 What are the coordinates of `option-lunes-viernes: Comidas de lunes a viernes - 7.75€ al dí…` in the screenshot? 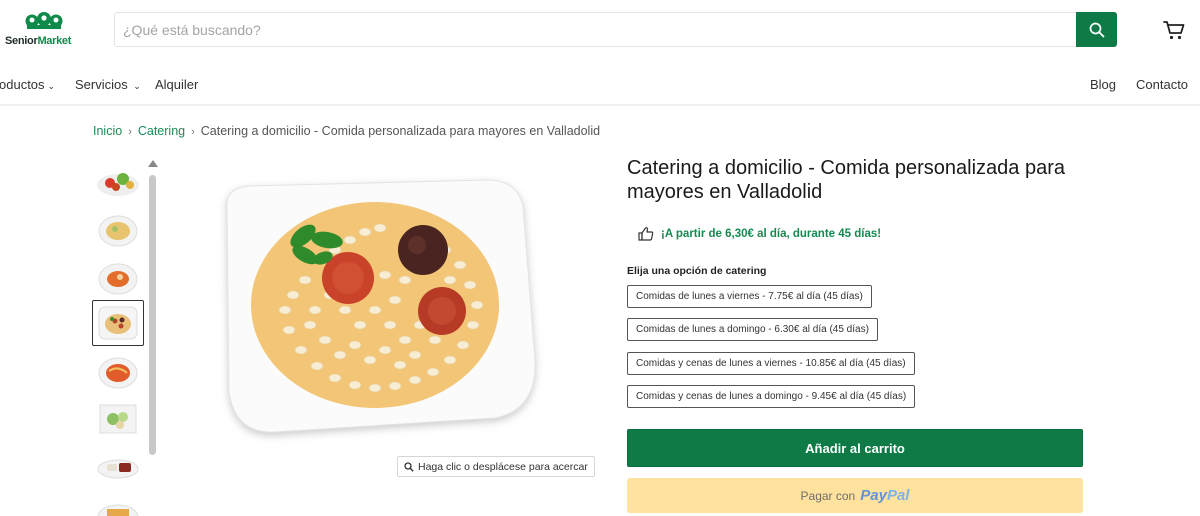 It's located at (749, 296).